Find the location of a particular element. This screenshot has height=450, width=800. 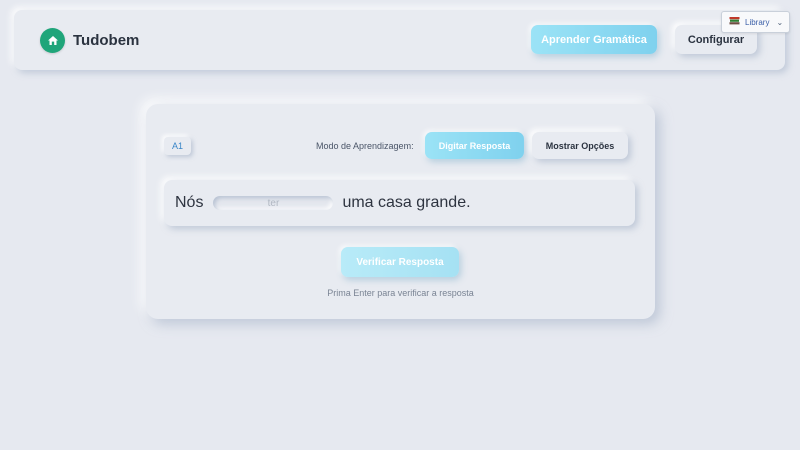

learning-mode-label: Modo de Aprendizagem: is located at coordinates (365, 146).